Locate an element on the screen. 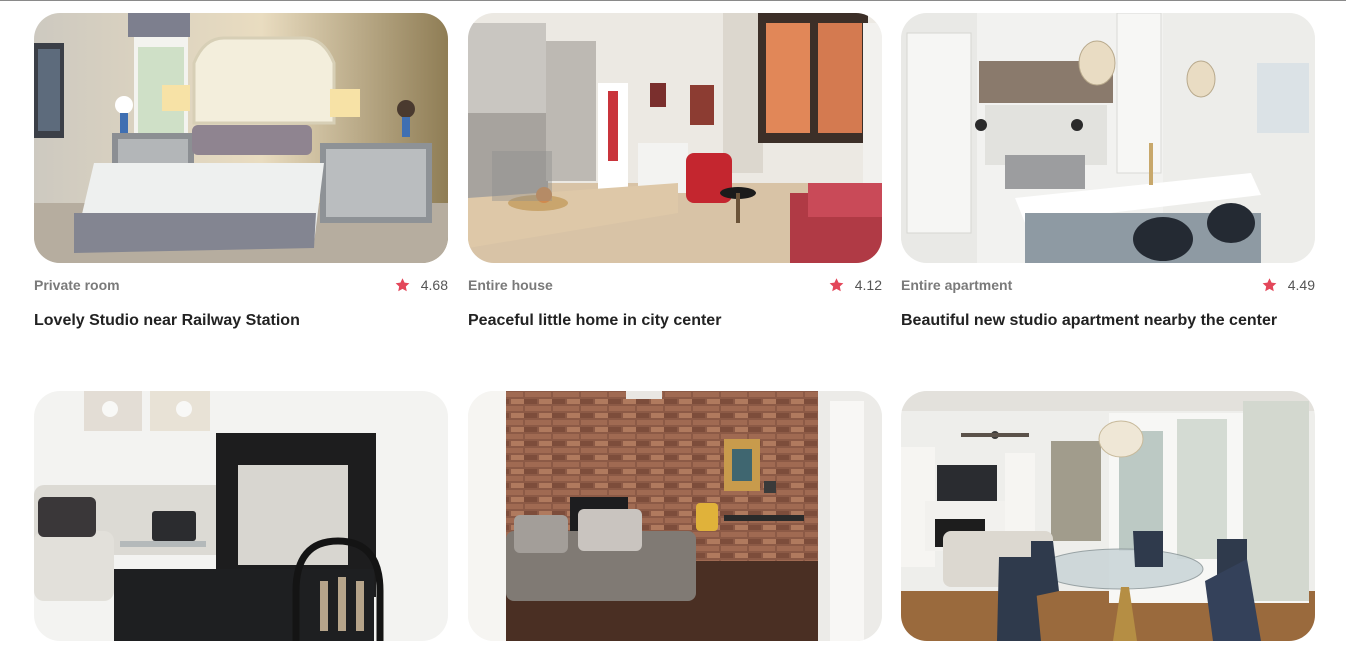 Image resolution: width=1346 pixels, height=645 pixels. top-divider is located at coordinates (673, 0).